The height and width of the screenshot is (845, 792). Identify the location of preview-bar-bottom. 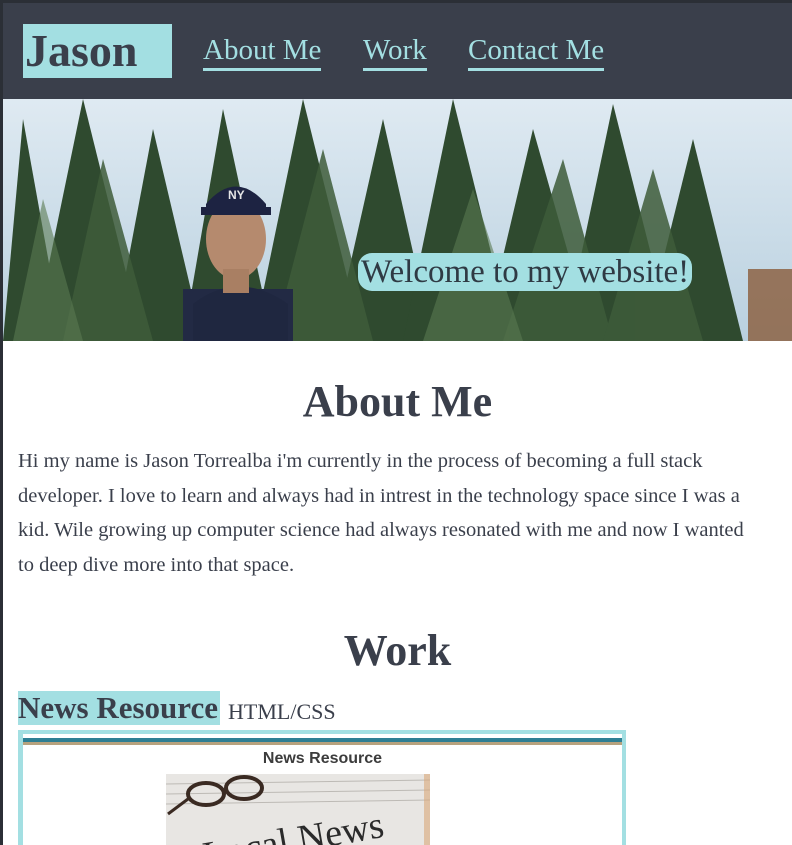
(322, 743).